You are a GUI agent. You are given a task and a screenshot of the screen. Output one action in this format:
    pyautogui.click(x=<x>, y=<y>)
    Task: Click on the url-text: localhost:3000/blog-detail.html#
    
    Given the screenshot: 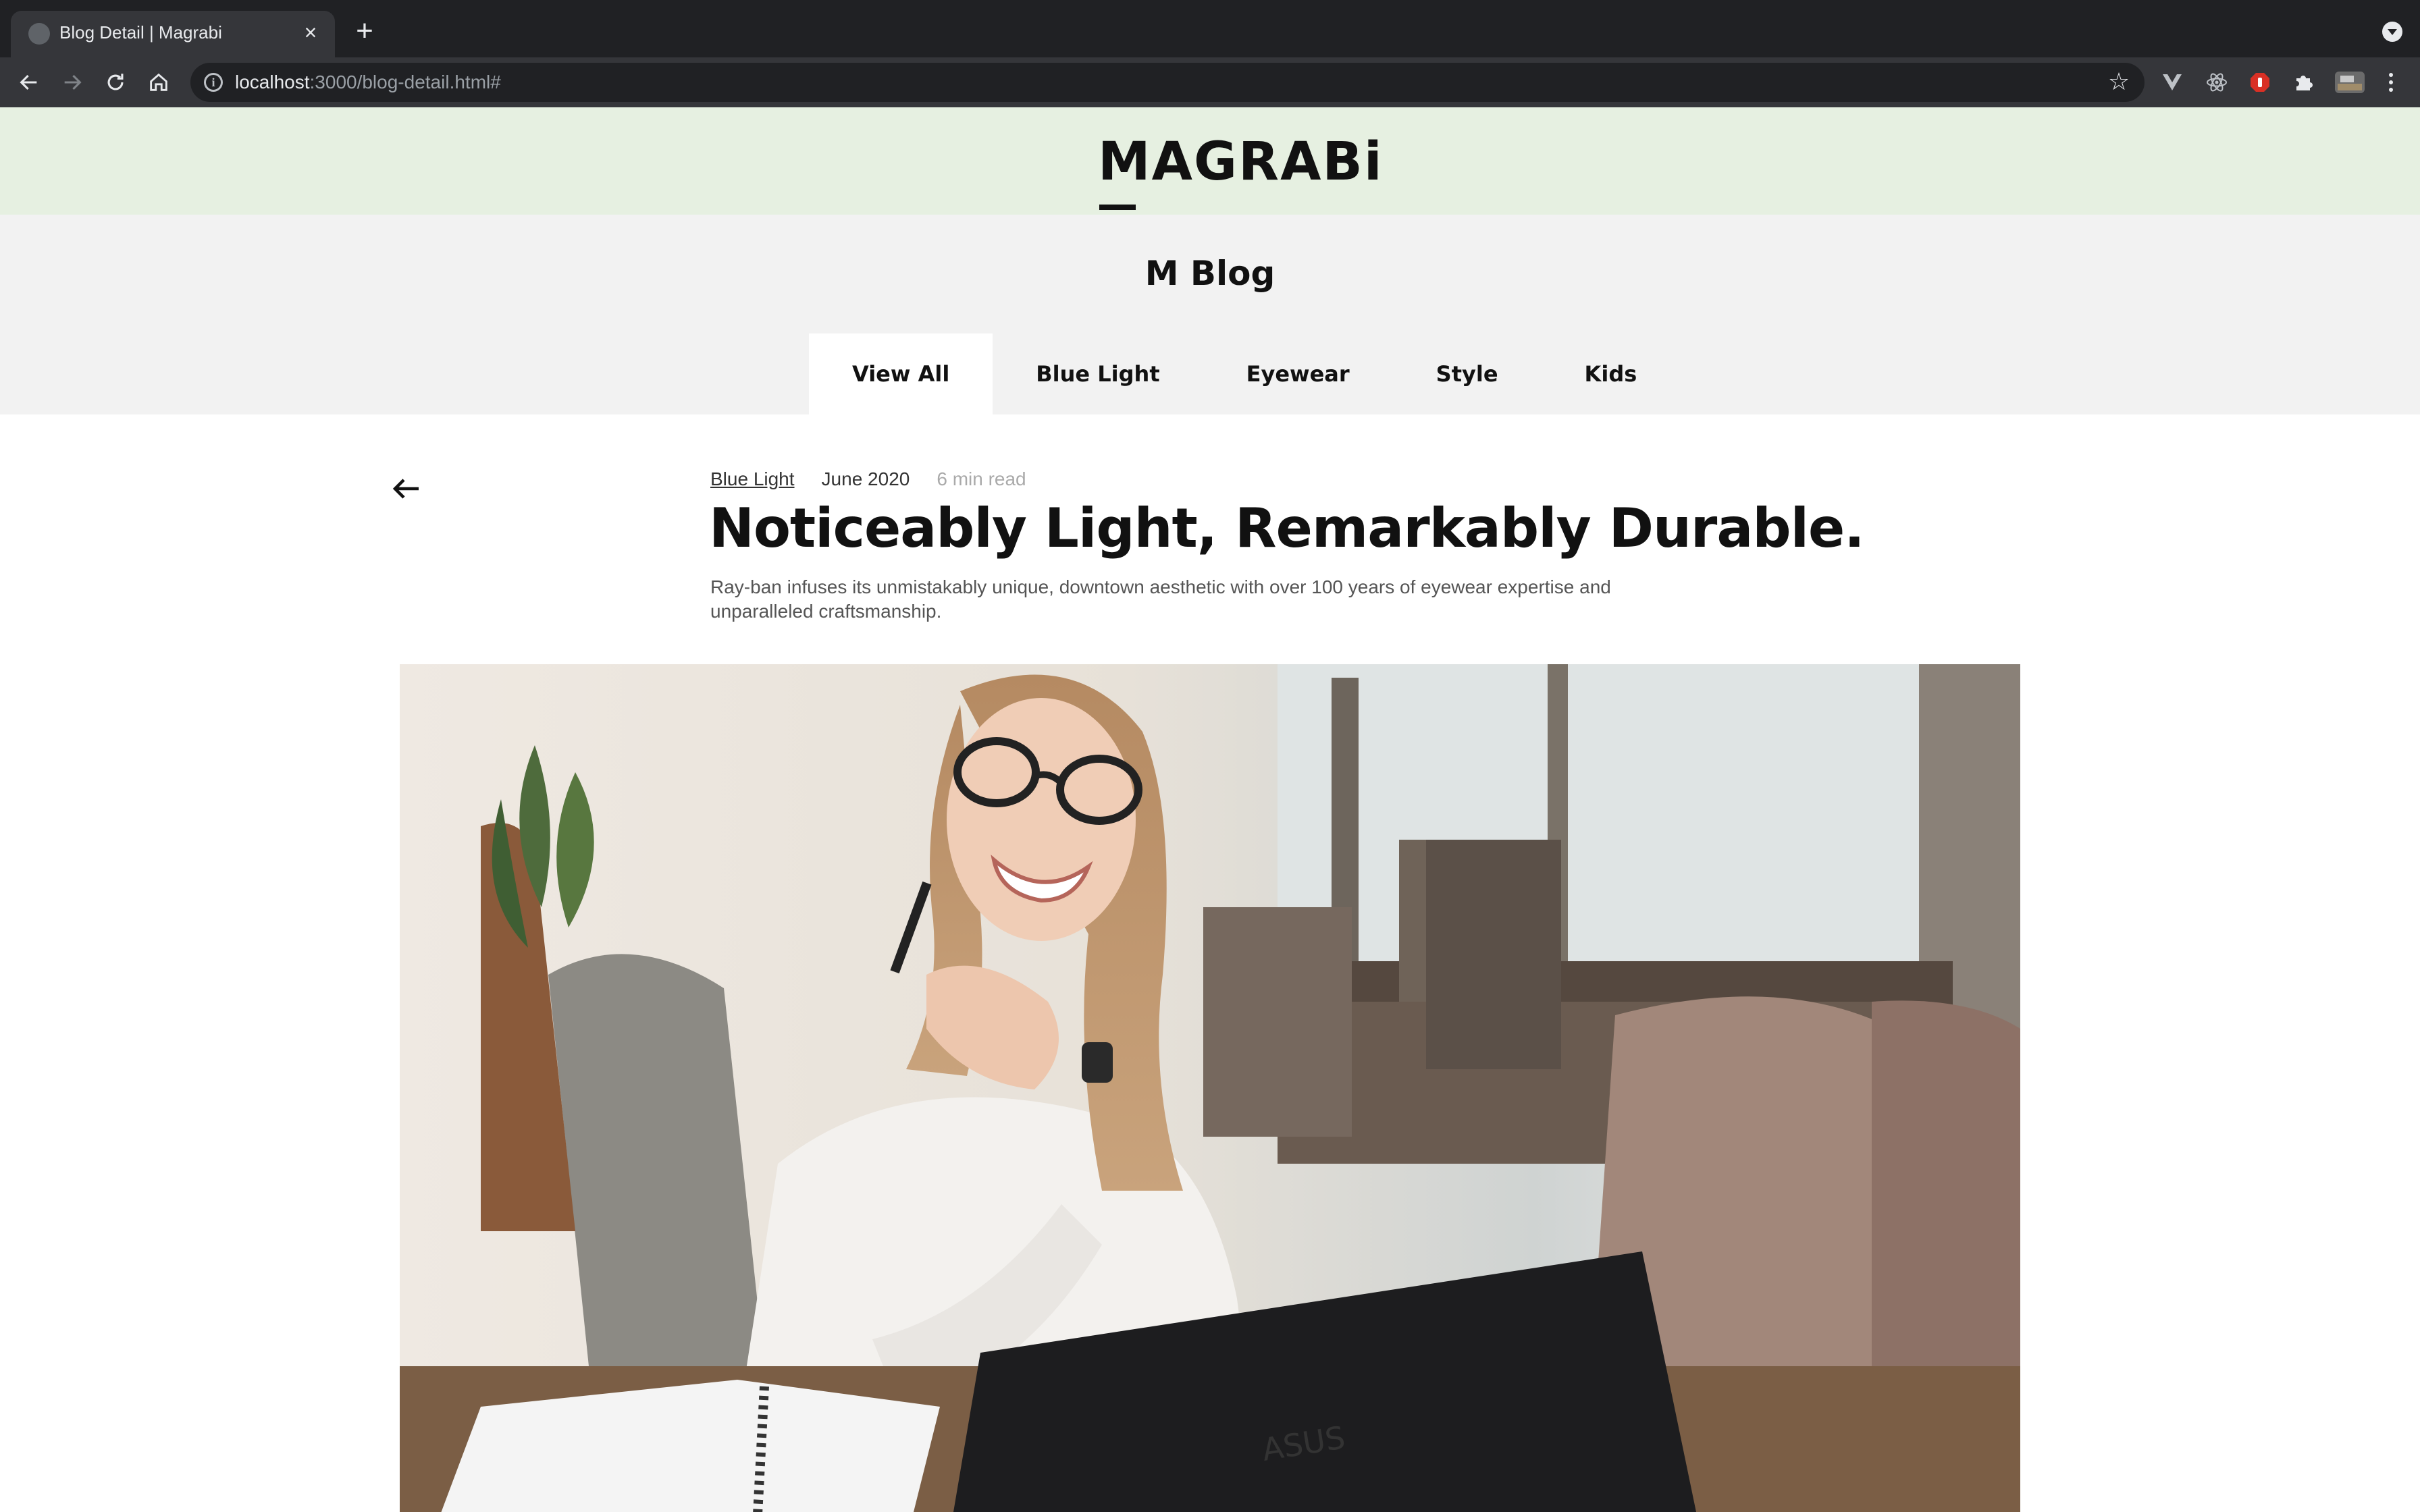 What is the action you would take?
    pyautogui.click(x=368, y=82)
    